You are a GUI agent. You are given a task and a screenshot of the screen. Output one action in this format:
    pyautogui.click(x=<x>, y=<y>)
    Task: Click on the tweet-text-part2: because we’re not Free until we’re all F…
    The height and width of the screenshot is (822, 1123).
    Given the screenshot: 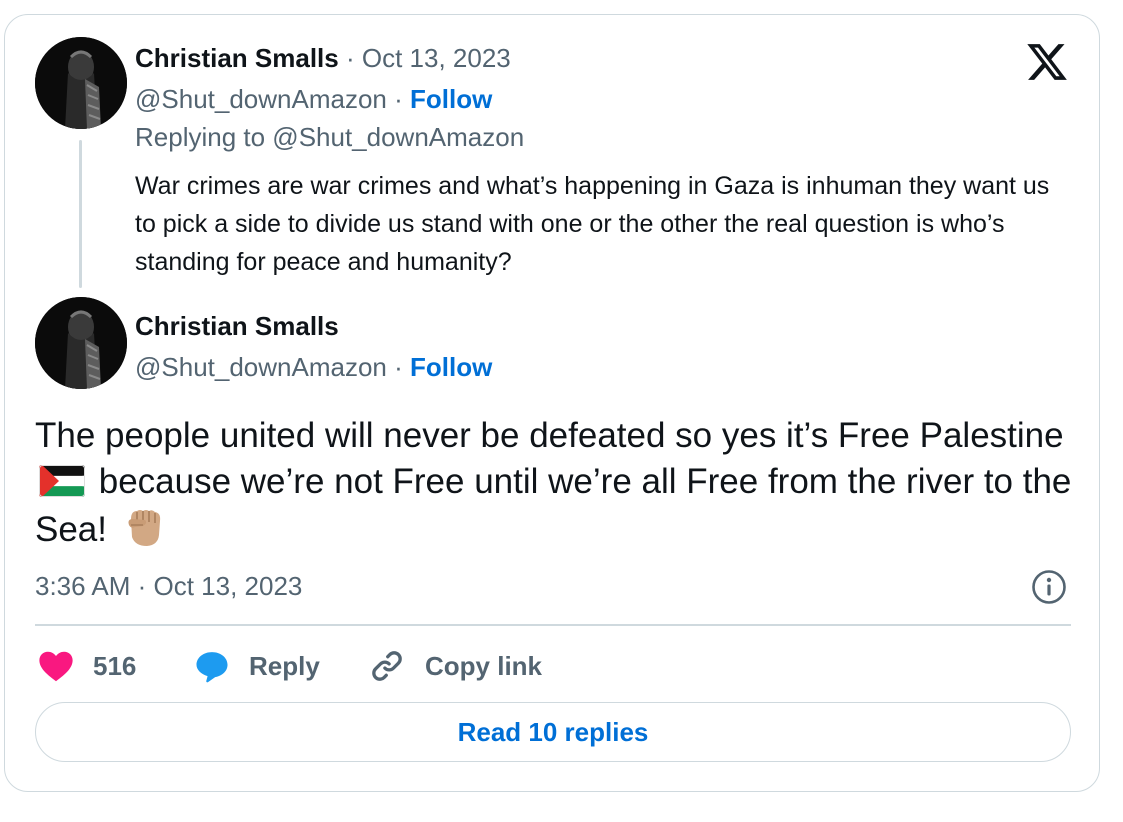 What is the action you would take?
    pyautogui.click(x=553, y=505)
    